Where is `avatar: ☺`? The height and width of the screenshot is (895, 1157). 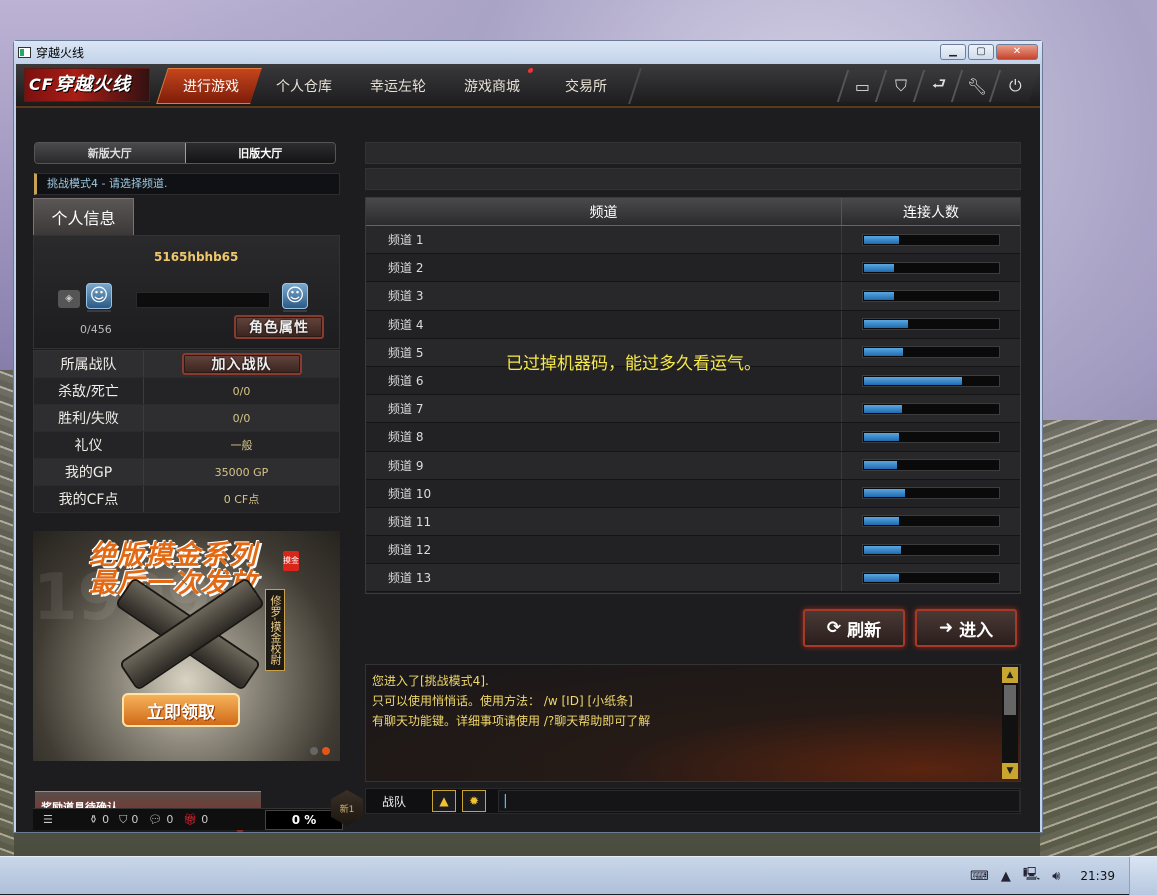 avatar: ☺ is located at coordinates (99, 297).